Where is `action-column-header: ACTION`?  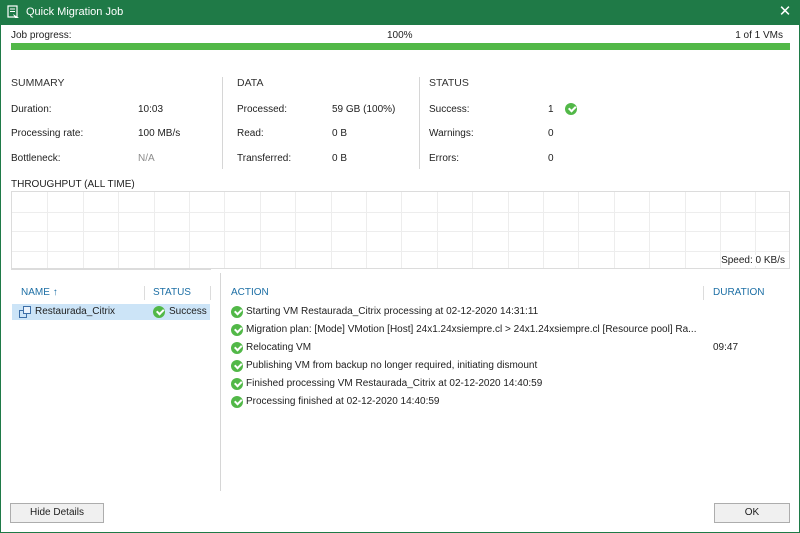 action-column-header: ACTION is located at coordinates (250, 292).